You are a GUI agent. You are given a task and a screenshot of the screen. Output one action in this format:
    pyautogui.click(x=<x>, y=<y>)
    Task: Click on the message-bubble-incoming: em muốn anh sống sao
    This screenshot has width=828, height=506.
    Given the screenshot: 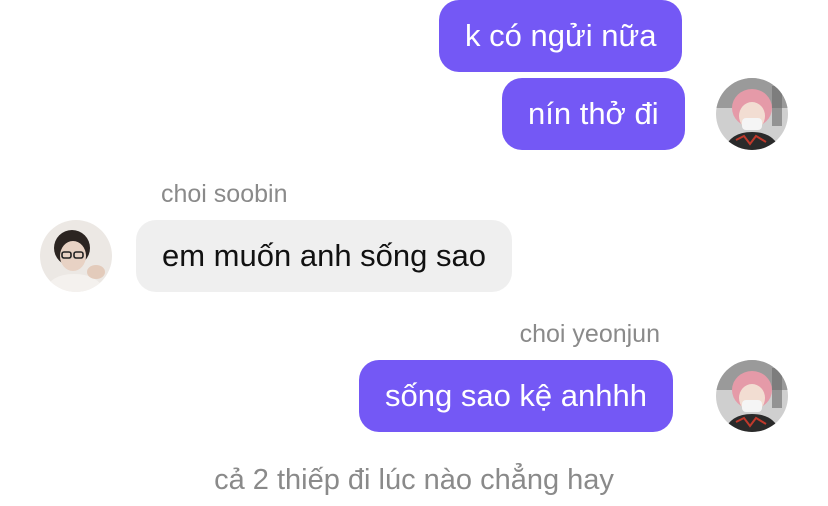 What is the action you would take?
    pyautogui.click(x=324, y=256)
    